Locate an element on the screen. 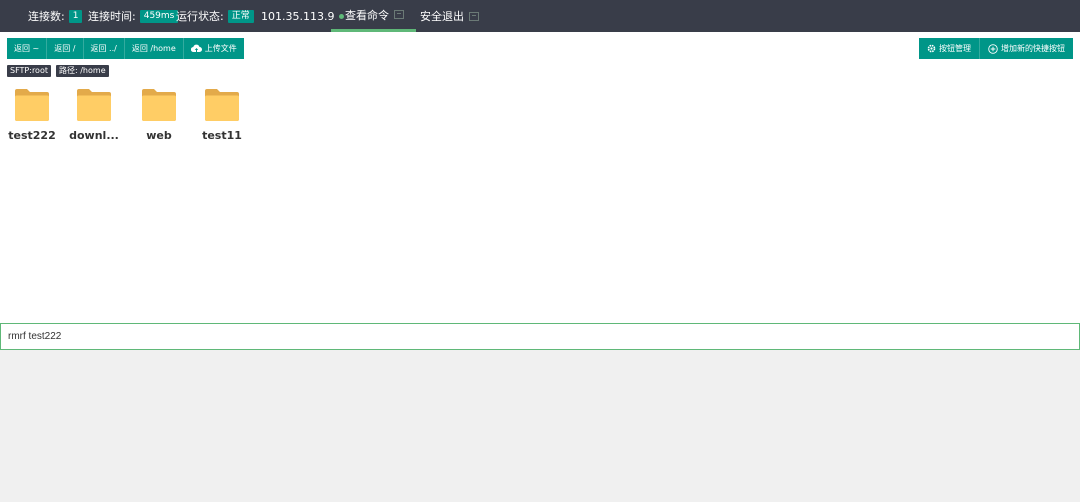 The image size is (1080, 502). back-root-button: 返回 / is located at coordinates (65, 48).